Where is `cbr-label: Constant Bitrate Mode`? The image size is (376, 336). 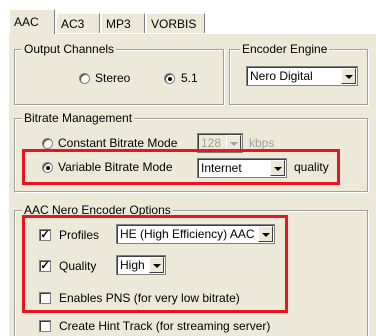 cbr-label: Constant Bitrate Mode is located at coordinates (117, 143).